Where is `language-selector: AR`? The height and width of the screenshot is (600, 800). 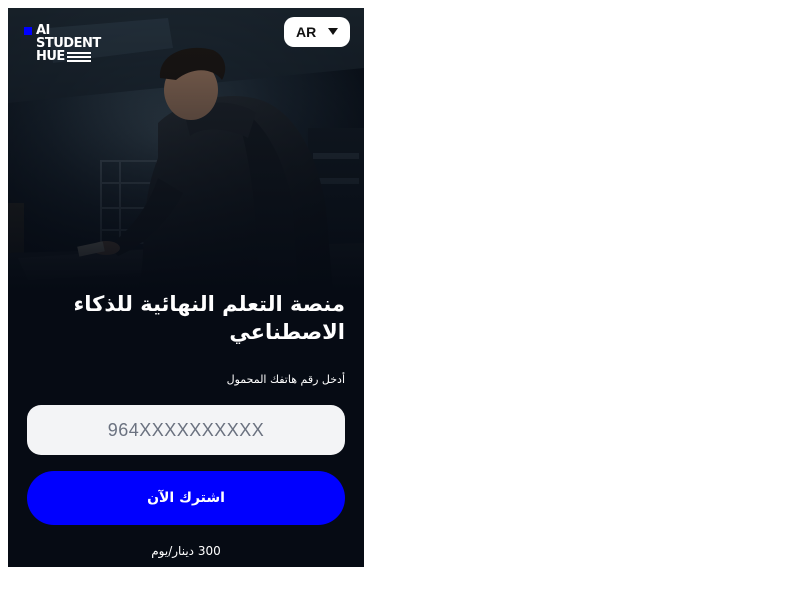
language-selector: AR is located at coordinates (317, 32).